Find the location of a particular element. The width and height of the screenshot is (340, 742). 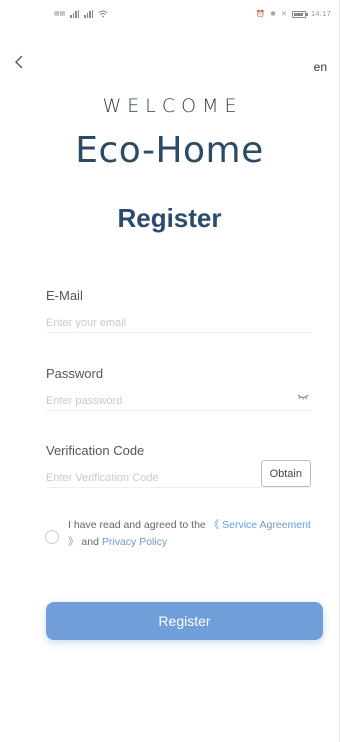

status-right: ⏰ ✱ ✕ 14:17 is located at coordinates (293, 14).